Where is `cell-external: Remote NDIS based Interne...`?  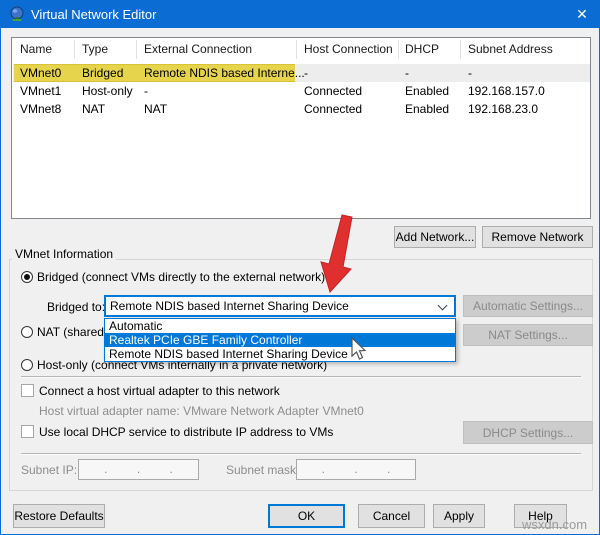
cell-external: Remote NDIS based Interne... is located at coordinates (224, 73).